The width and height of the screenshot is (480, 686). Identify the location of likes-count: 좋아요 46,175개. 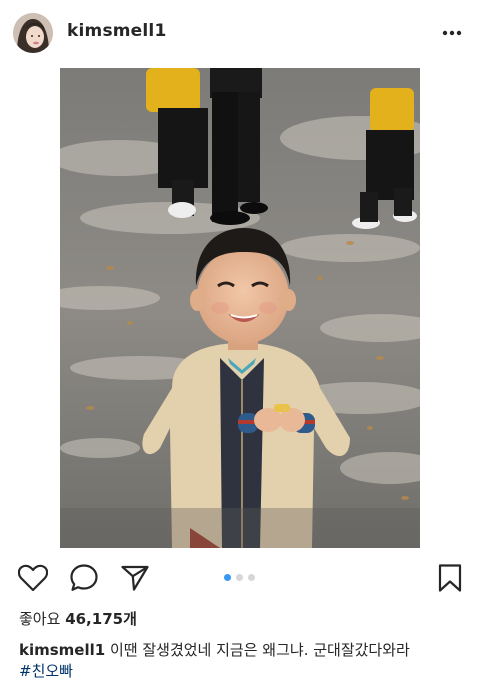
(78, 618).